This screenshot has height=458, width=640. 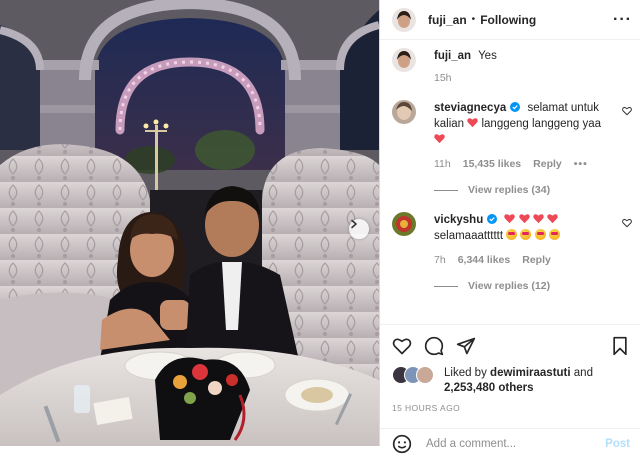 I want to click on comment-likes: 6,344 likes, so click(x=484, y=260).